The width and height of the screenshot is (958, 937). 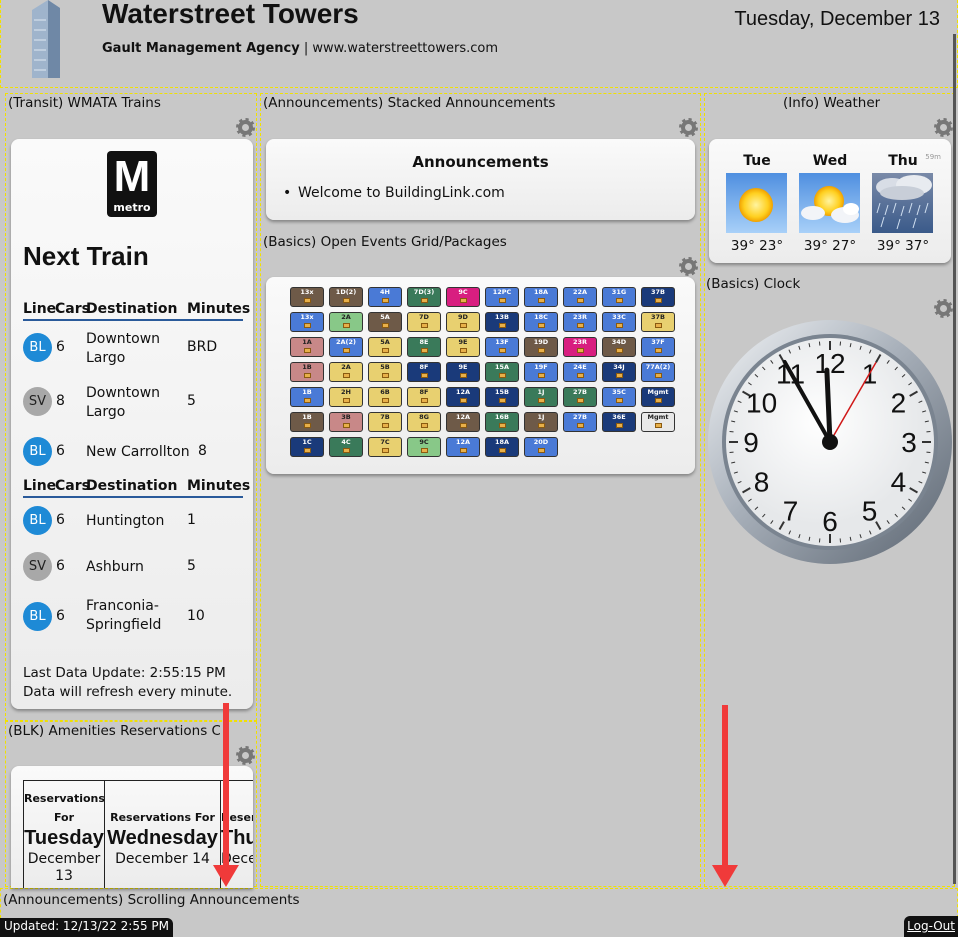 I want to click on package-tile: 7B, so click(x=385, y=422).